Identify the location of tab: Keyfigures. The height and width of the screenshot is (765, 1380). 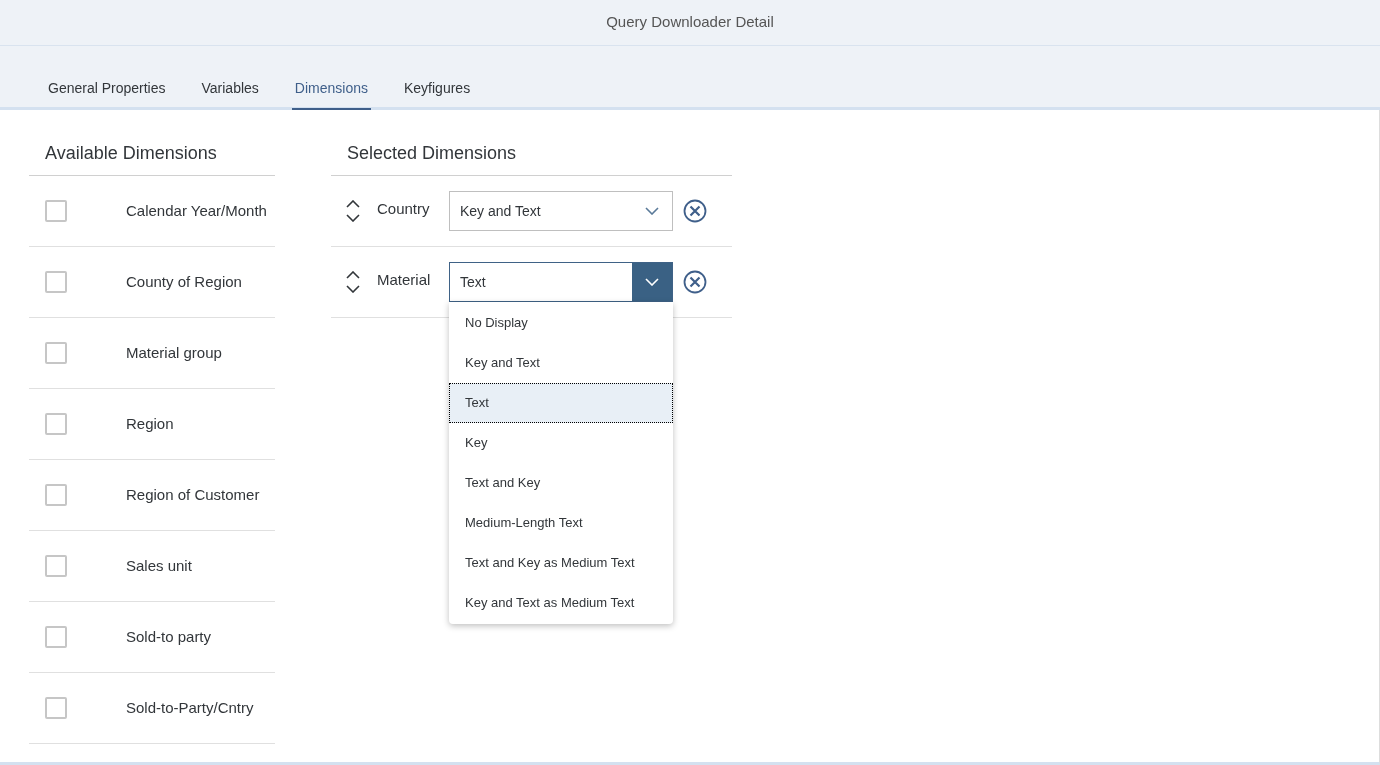
(437, 89).